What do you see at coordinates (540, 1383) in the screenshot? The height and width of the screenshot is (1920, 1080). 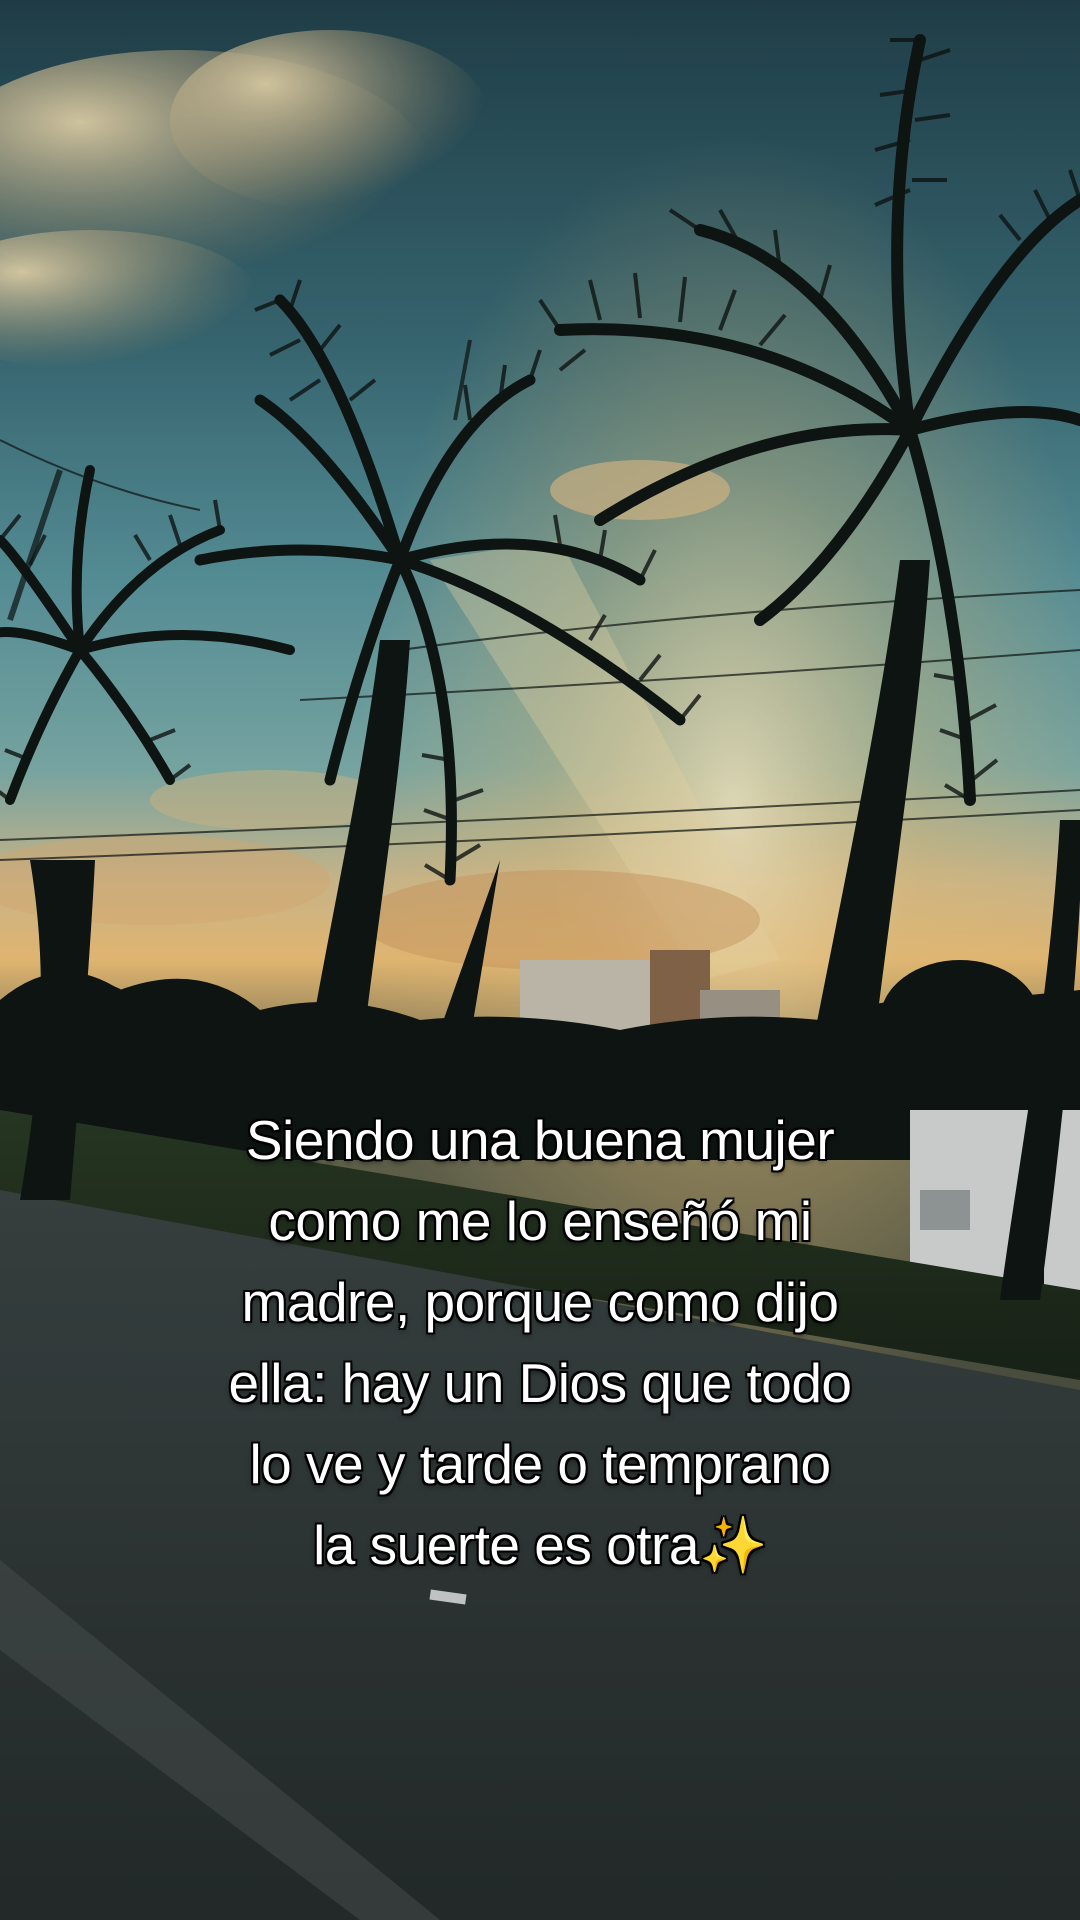 I see `caption-line-4: ella: hay un Dios que todo` at bounding box center [540, 1383].